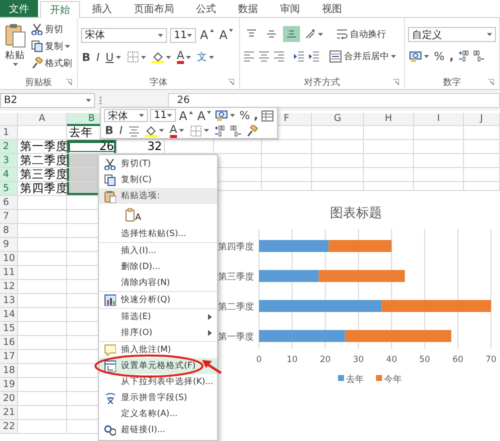 This screenshot has height=441, width=500. I want to click on increase-indent-icon, so click(314, 56).